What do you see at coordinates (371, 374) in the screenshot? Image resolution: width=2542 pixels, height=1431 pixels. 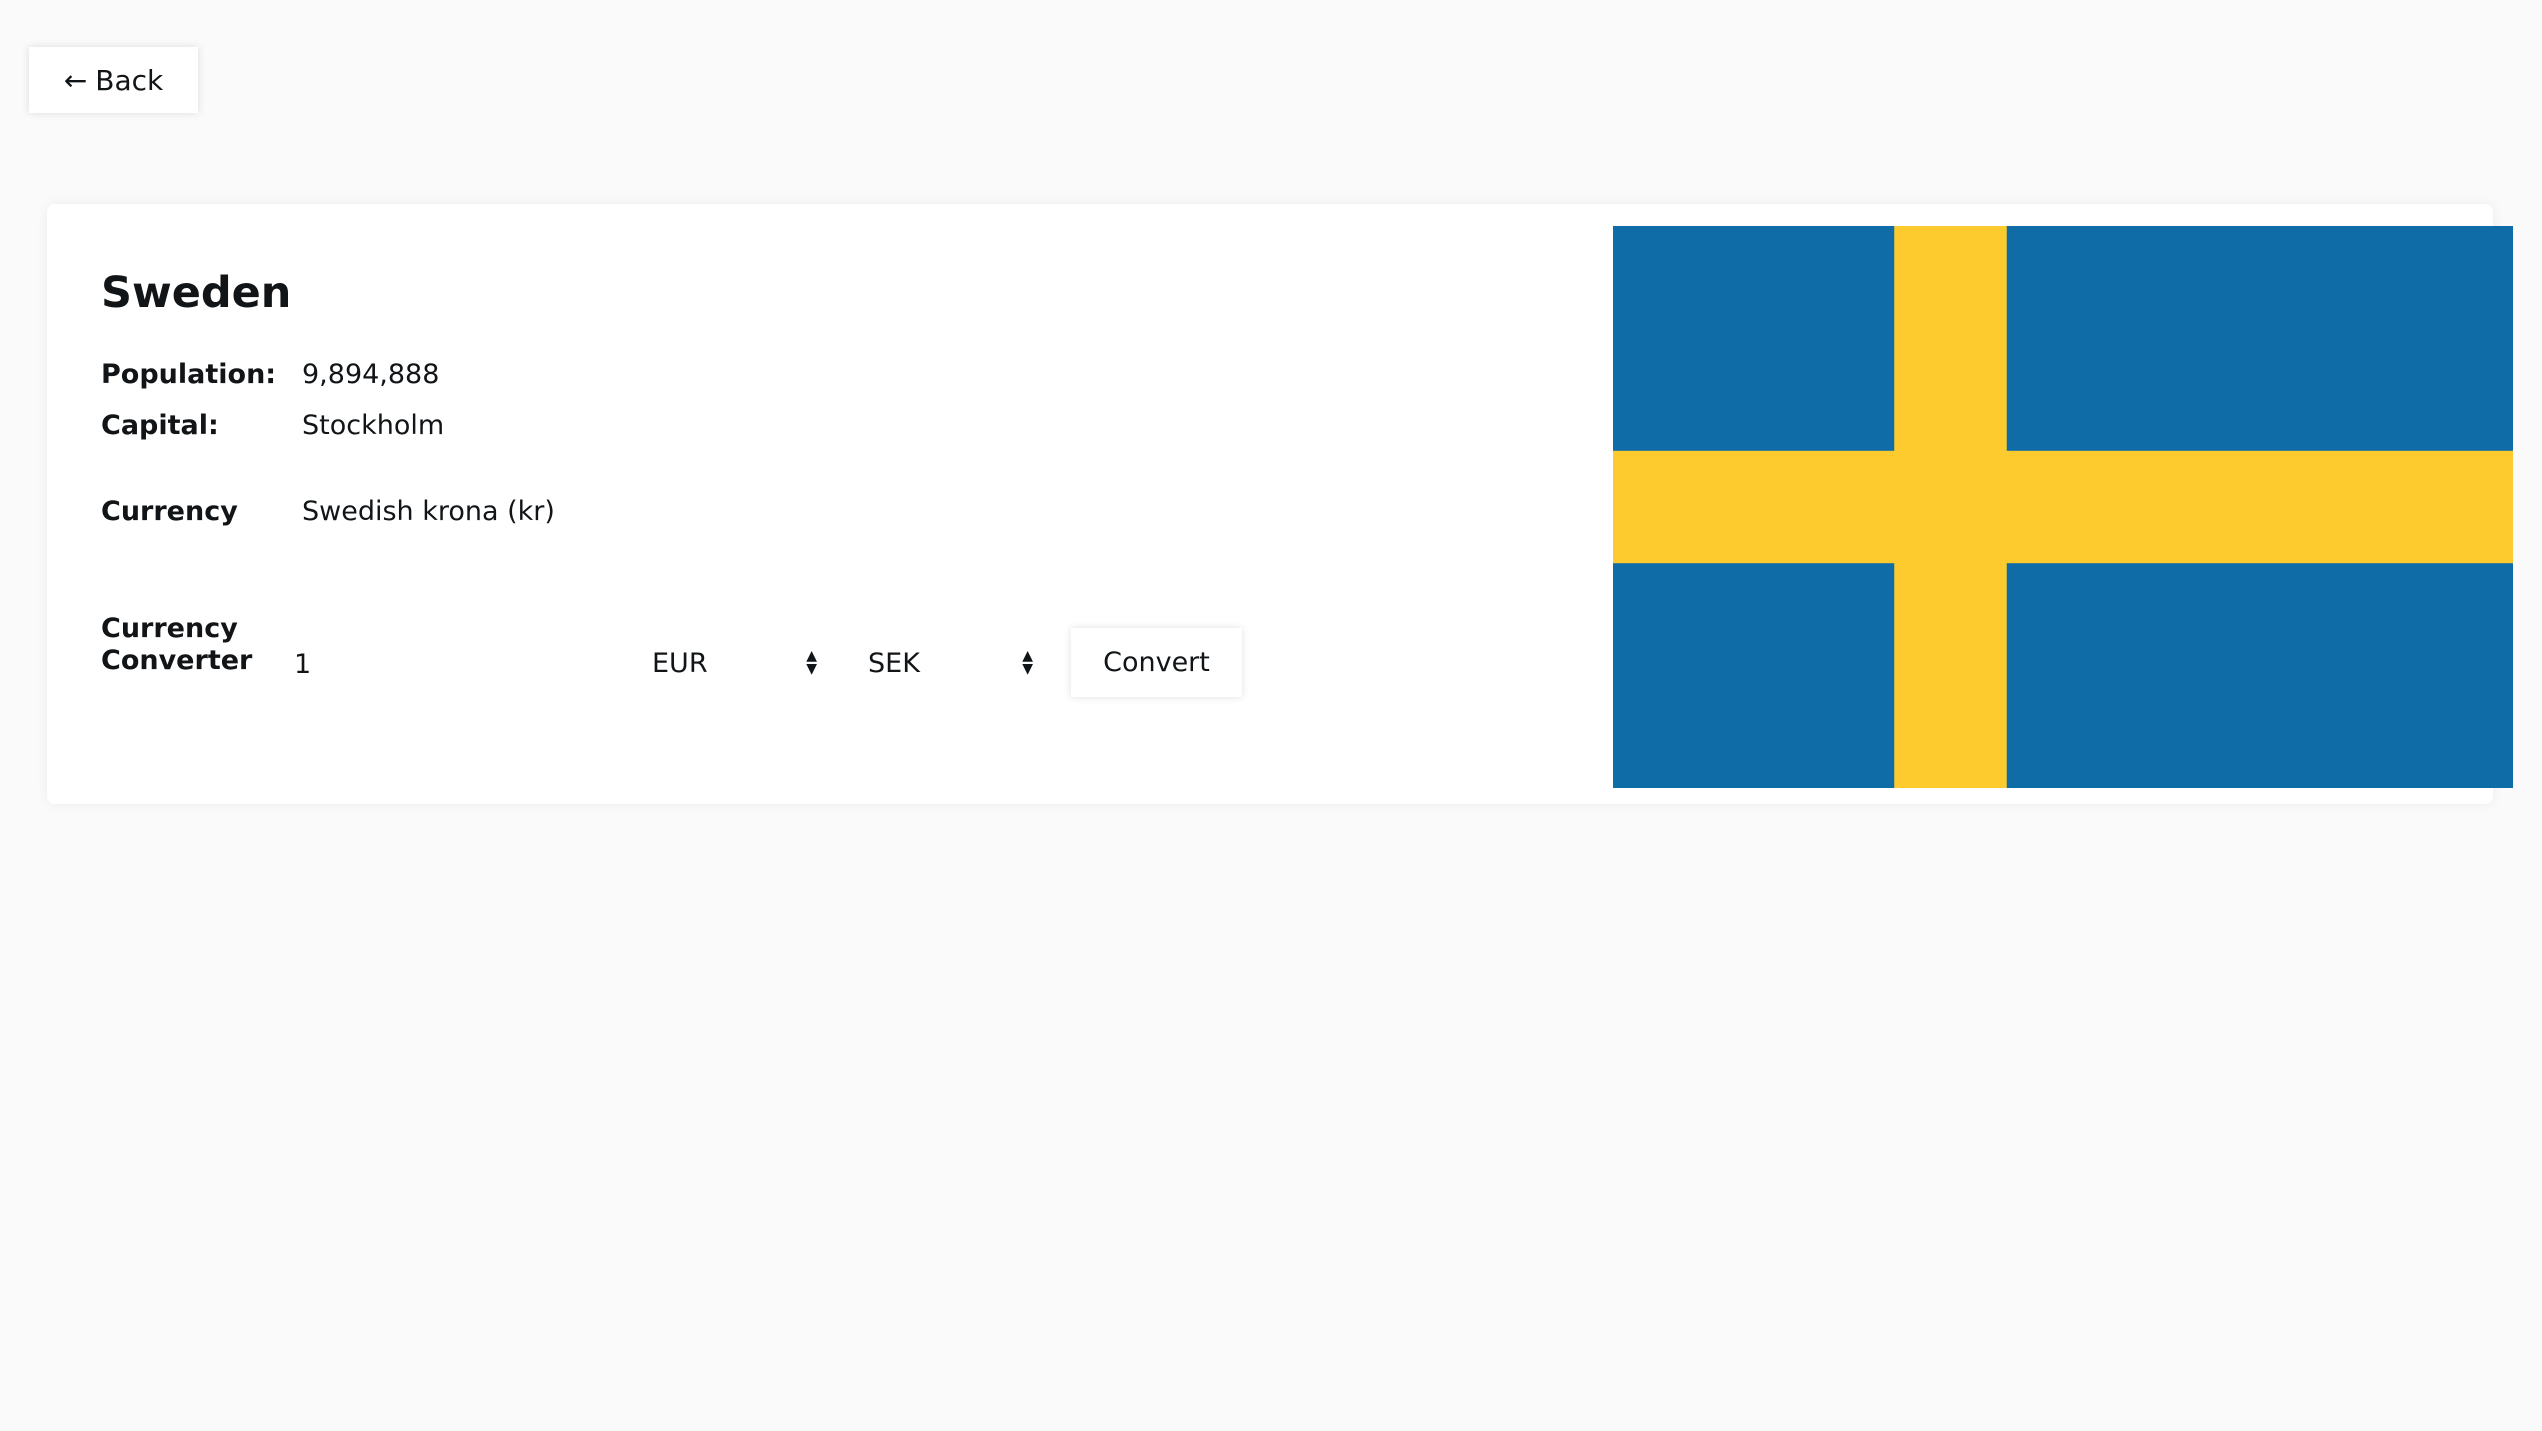 I see `population-value: 9,894,888` at bounding box center [371, 374].